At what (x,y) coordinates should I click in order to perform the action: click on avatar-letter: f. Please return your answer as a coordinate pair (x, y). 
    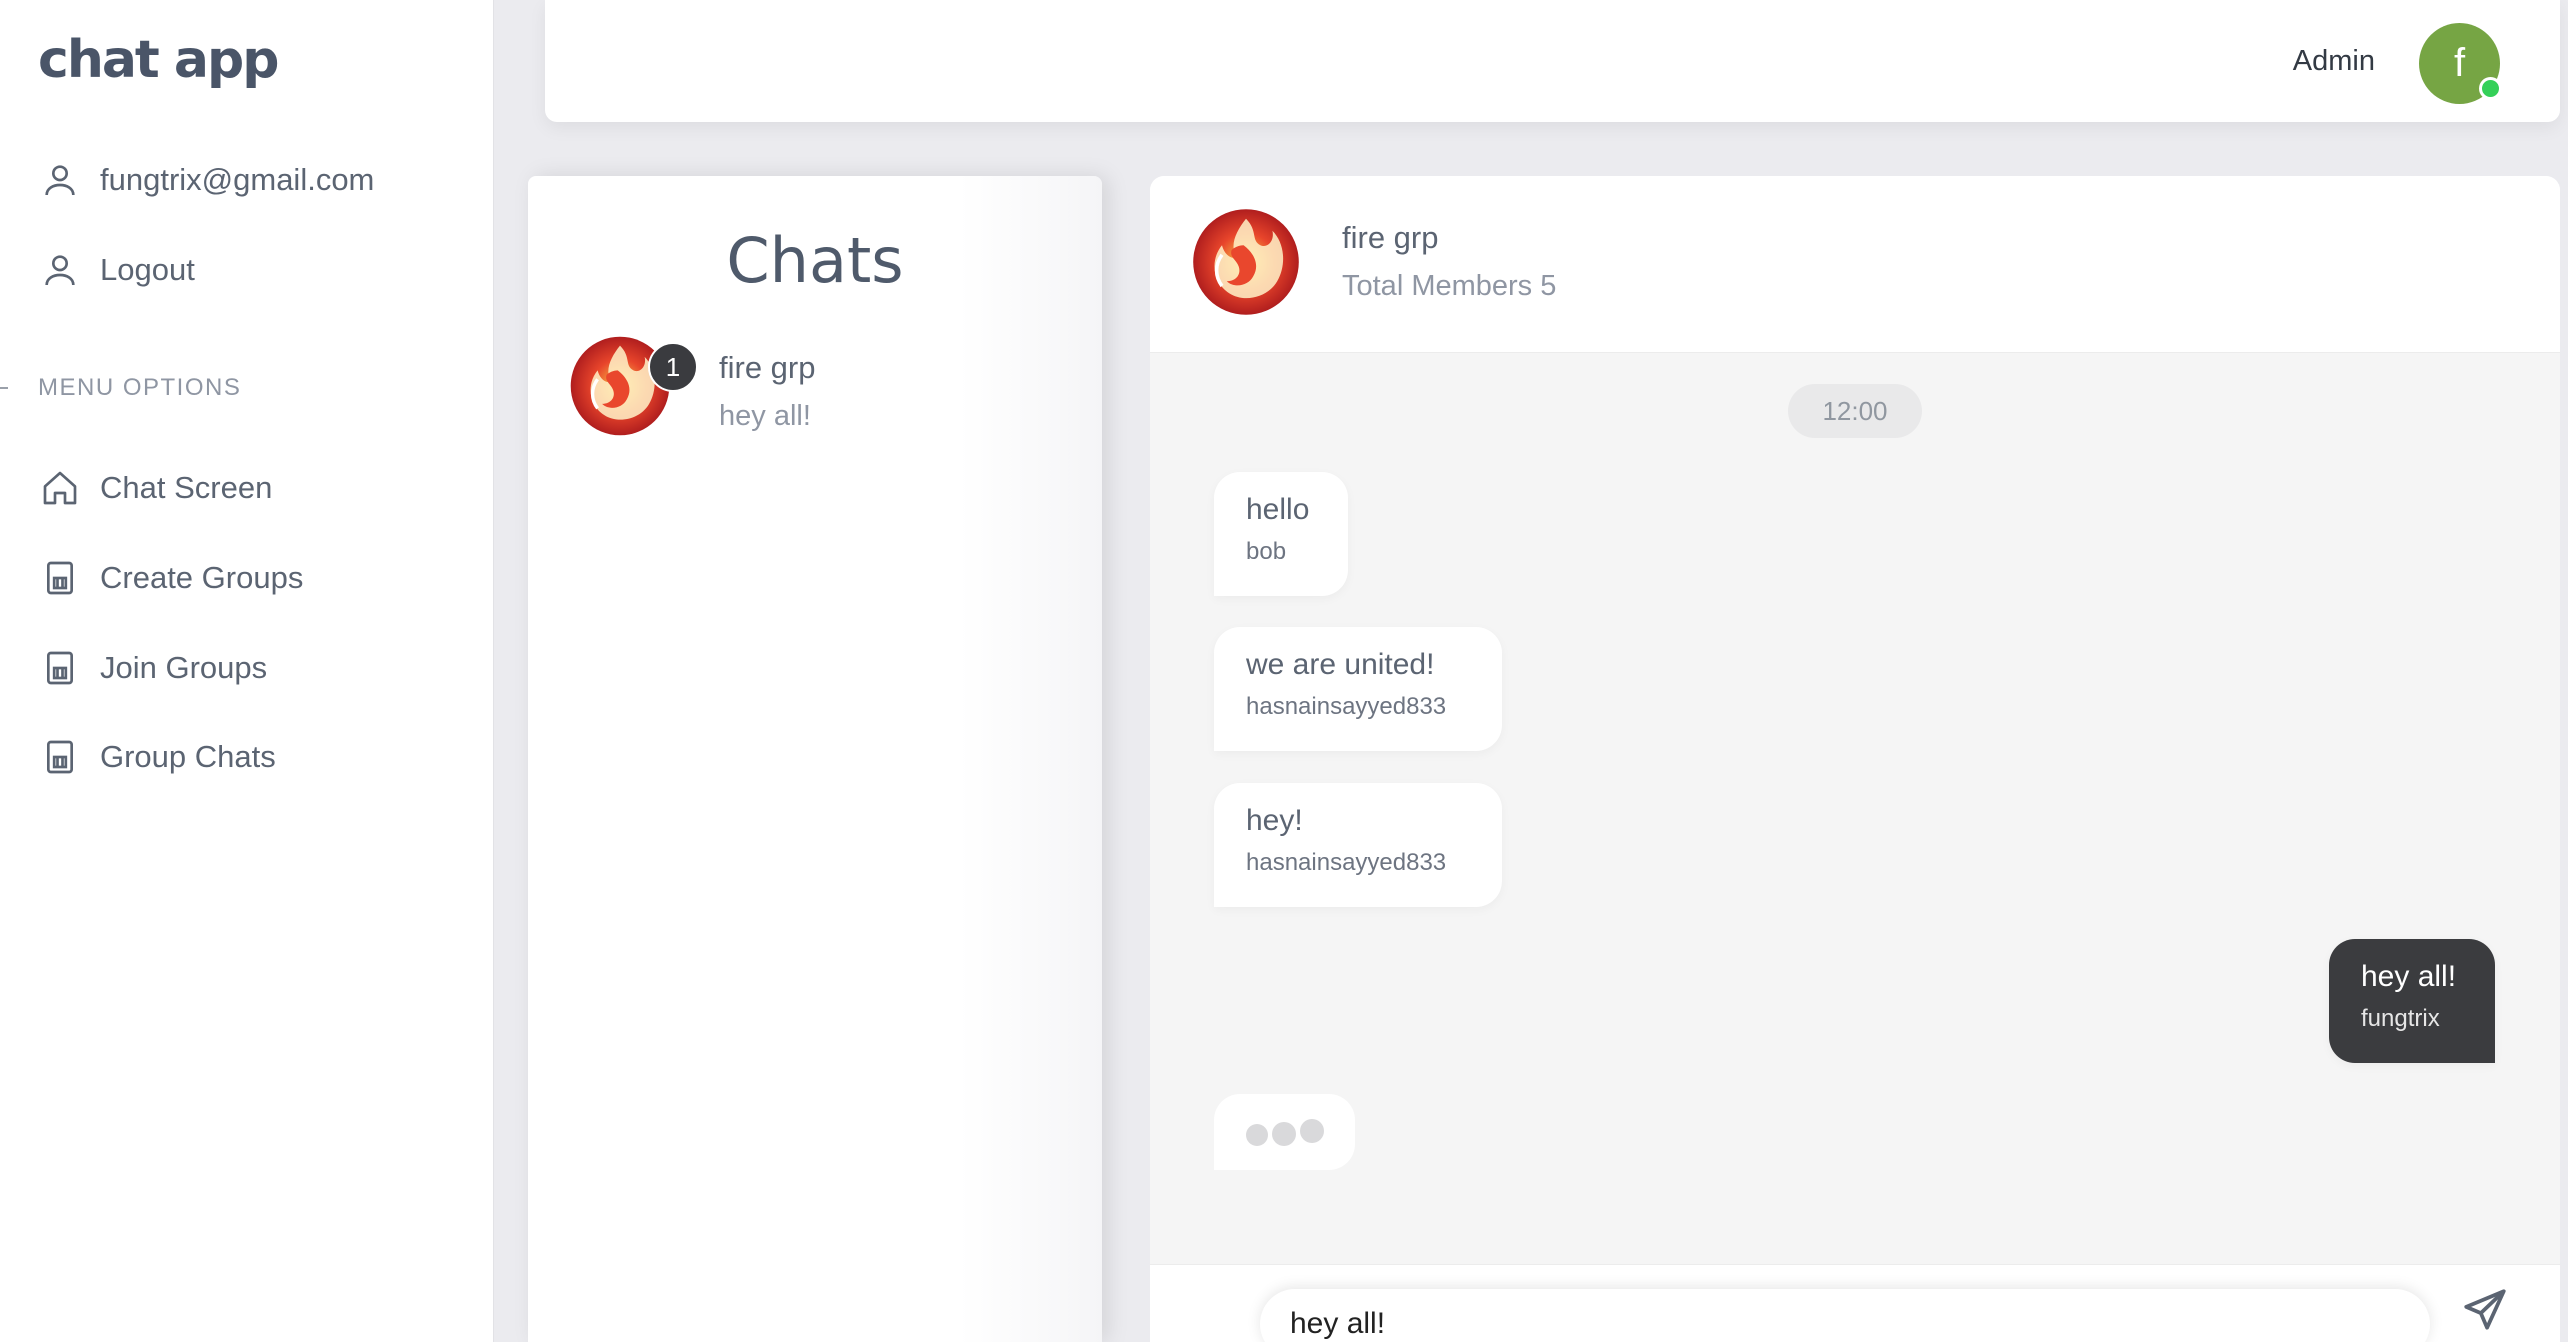
    Looking at the image, I should click on (2459, 63).